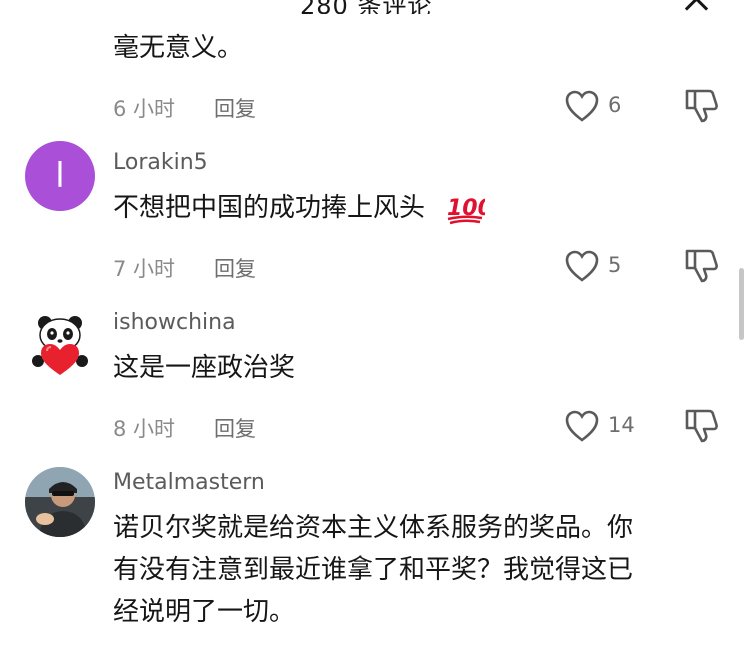 This screenshot has width=750, height=652. Describe the element at coordinates (144, 269) in the screenshot. I see `comment-time: 7 小时` at that location.